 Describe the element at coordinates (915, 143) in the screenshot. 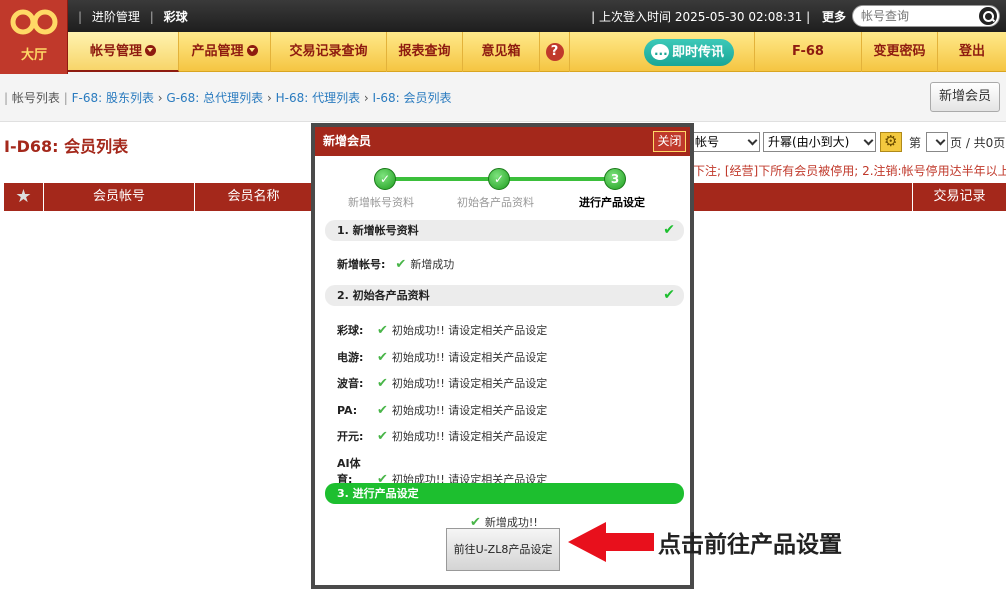

I see `page-label-pre: 第` at that location.